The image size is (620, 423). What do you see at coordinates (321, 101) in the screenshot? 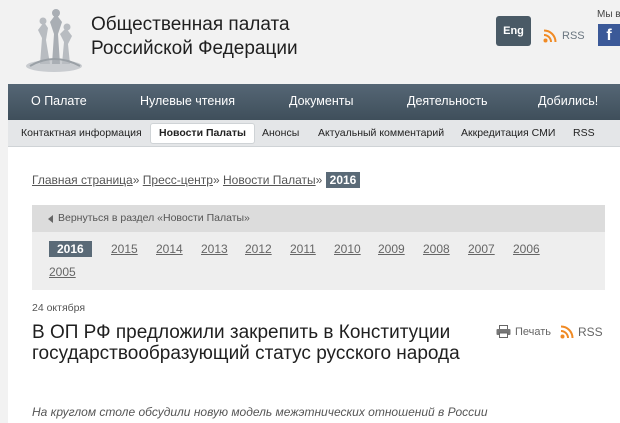
I see `nav-item-documents: Документы` at bounding box center [321, 101].